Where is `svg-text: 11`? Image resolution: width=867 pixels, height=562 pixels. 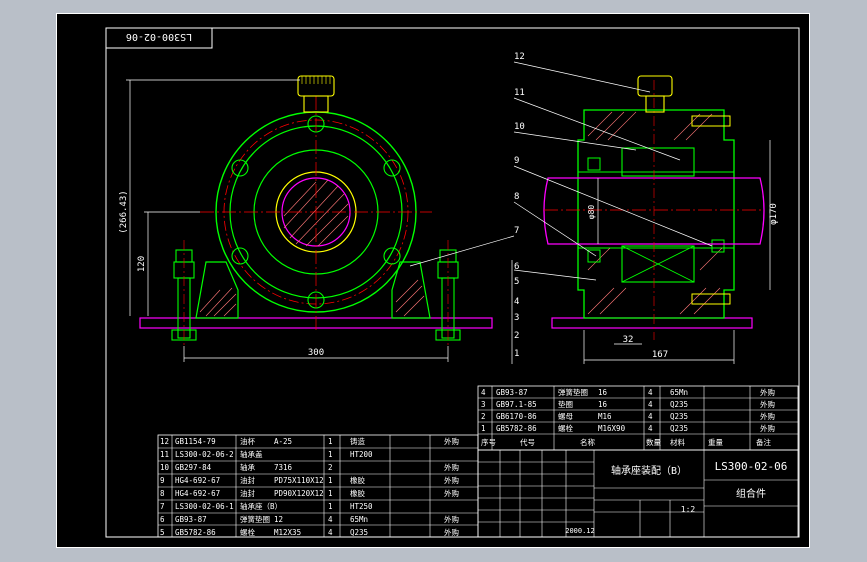
svg-text: 11 is located at coordinates (519, 93).